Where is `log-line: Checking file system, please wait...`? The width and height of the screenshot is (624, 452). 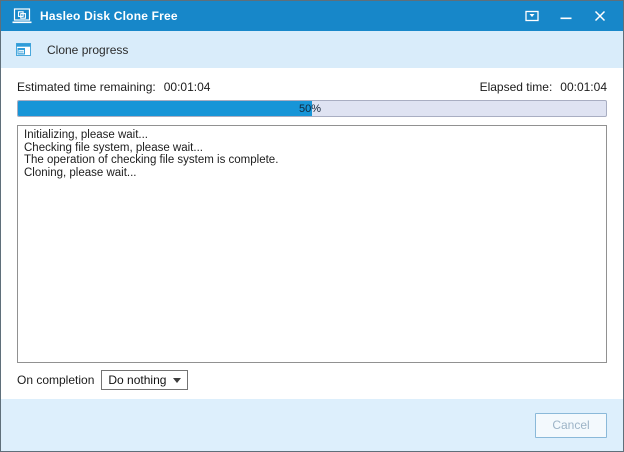
log-line: Checking file system, please wait... is located at coordinates (113, 147).